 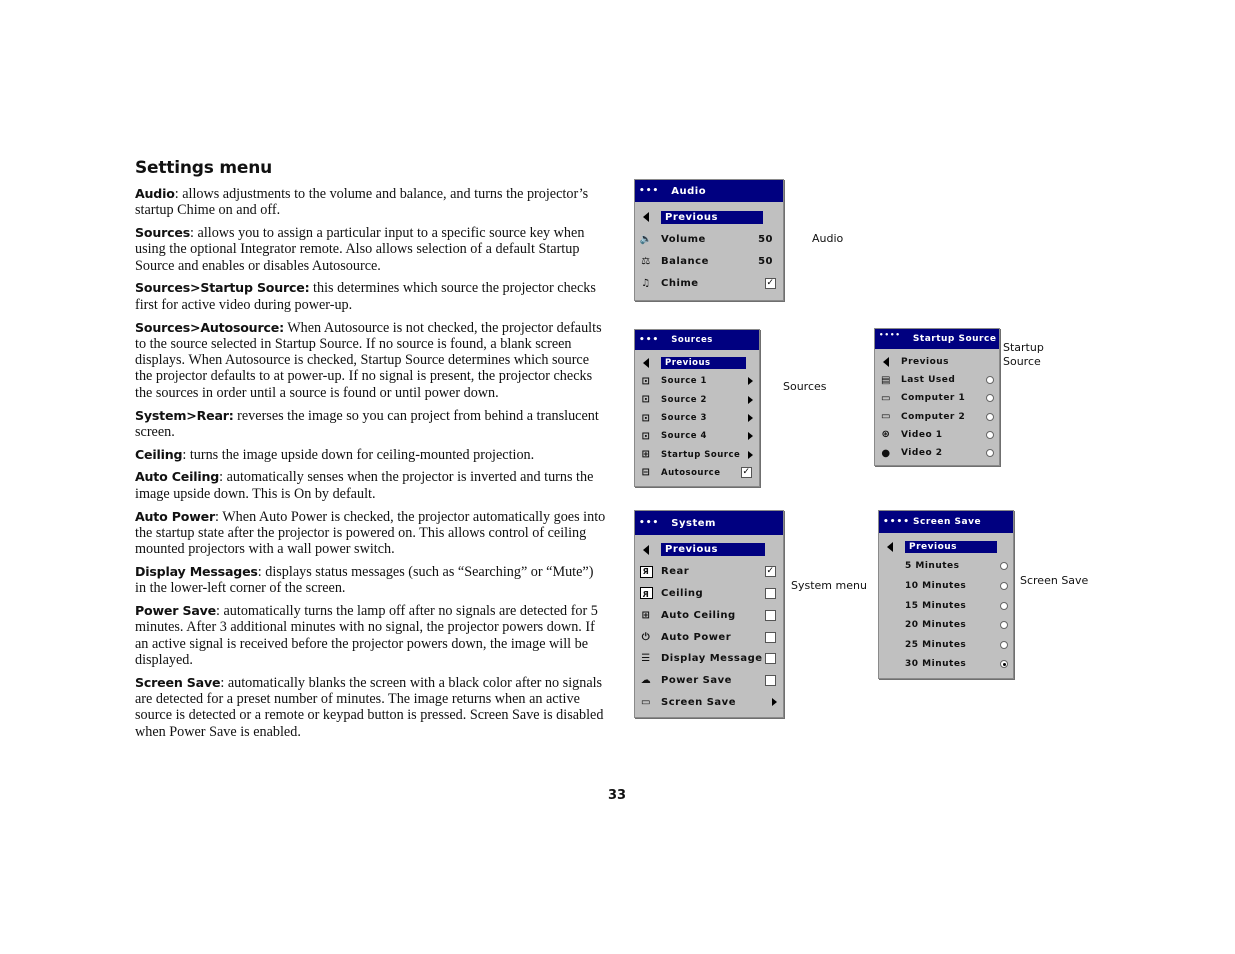 I want to click on menu-item: 15 Minutes, so click(x=946, y=606).